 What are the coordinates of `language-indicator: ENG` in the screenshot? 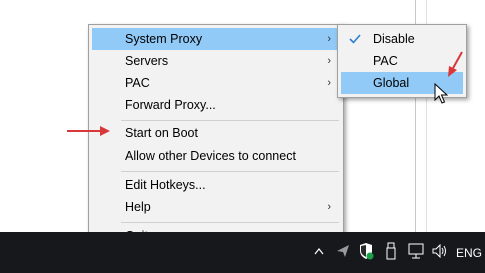 It's located at (469, 253).